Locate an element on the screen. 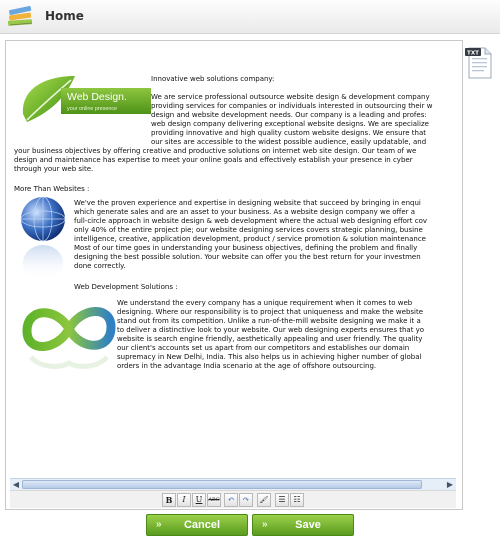  section1-heading: Innovative web solutions company: is located at coordinates (213, 79).